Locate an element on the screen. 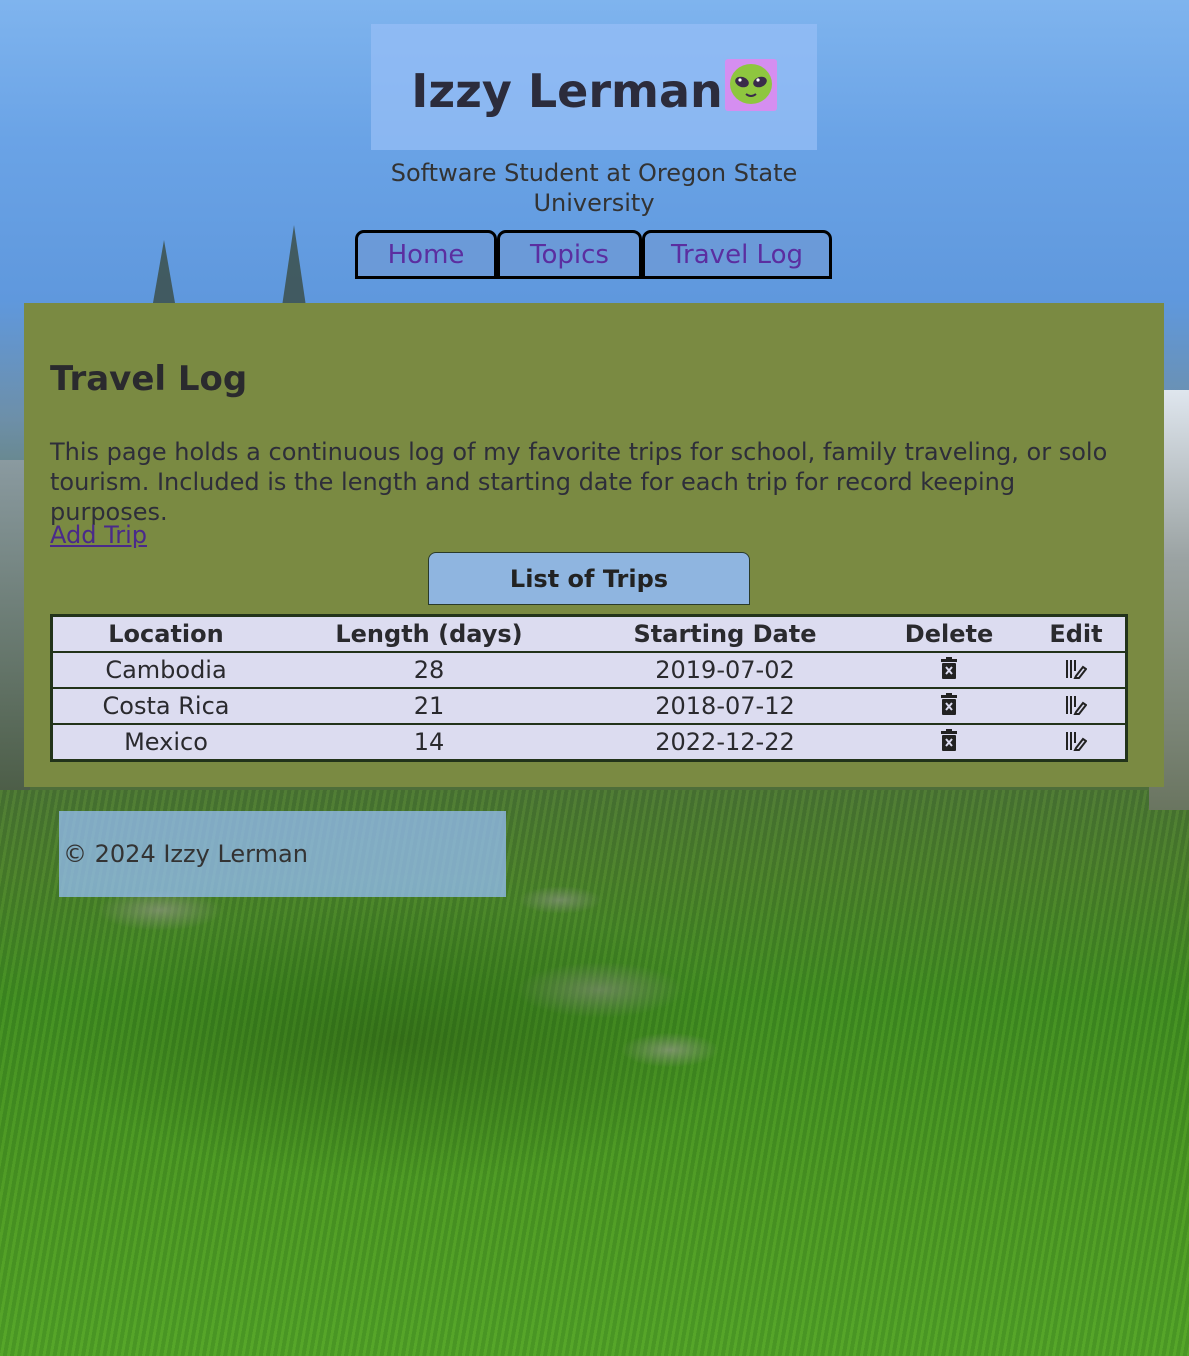 The width and height of the screenshot is (1189, 1356). header-location: Location is located at coordinates (165, 634).